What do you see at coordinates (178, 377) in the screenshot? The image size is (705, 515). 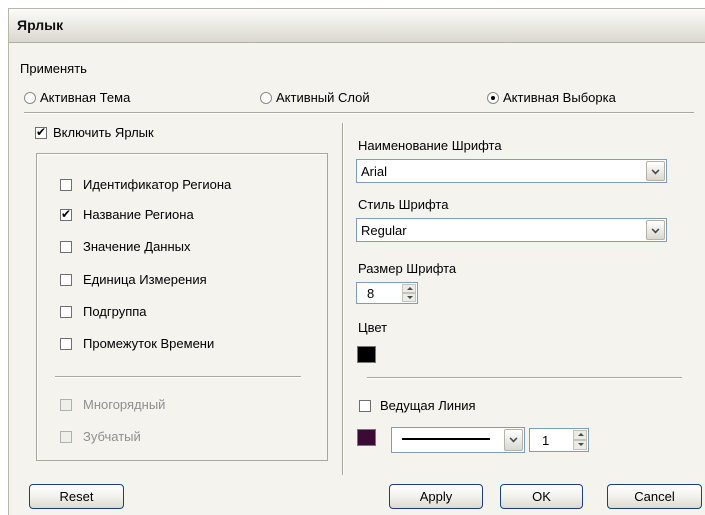 I see `group-divider` at bounding box center [178, 377].